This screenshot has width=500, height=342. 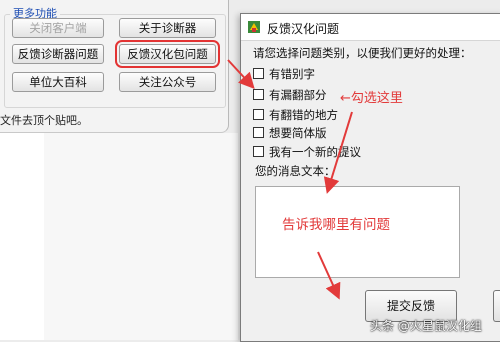 What do you see at coordinates (303, 115) in the screenshot?
I see `option-wrong-translation-label: 有翻错的地方` at bounding box center [303, 115].